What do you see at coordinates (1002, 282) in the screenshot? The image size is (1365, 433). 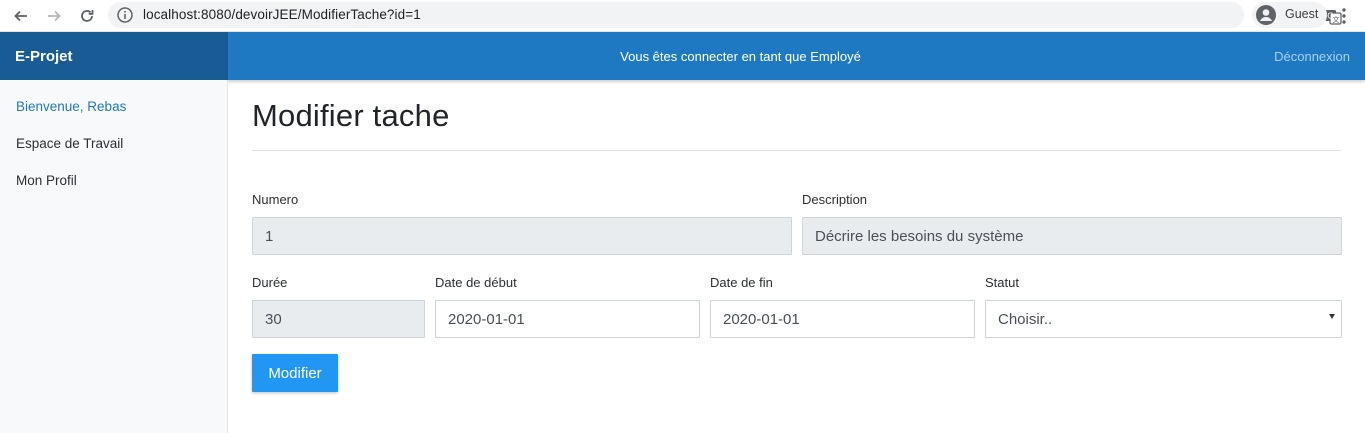 I see `statut-label: Statut` at bounding box center [1002, 282].